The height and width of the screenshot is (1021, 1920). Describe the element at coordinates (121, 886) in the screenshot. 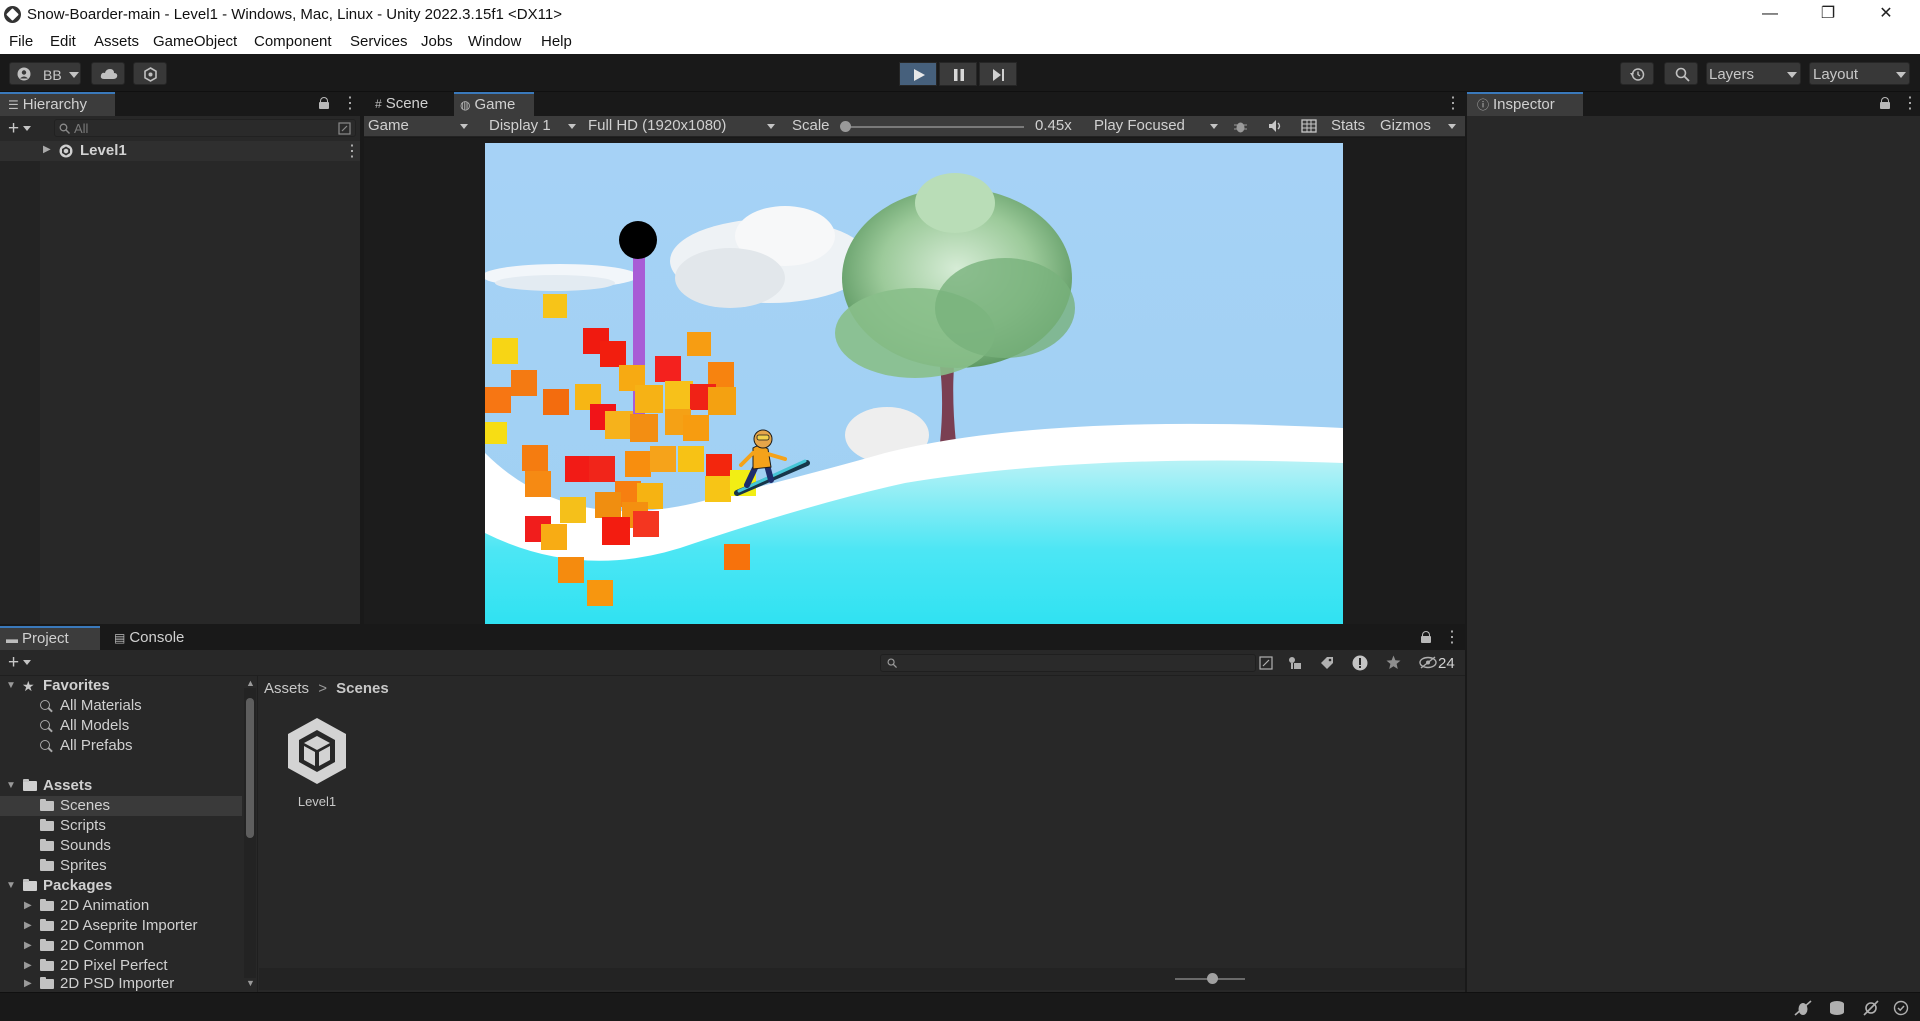

I see `tree-packages: ▼ Packages` at that location.